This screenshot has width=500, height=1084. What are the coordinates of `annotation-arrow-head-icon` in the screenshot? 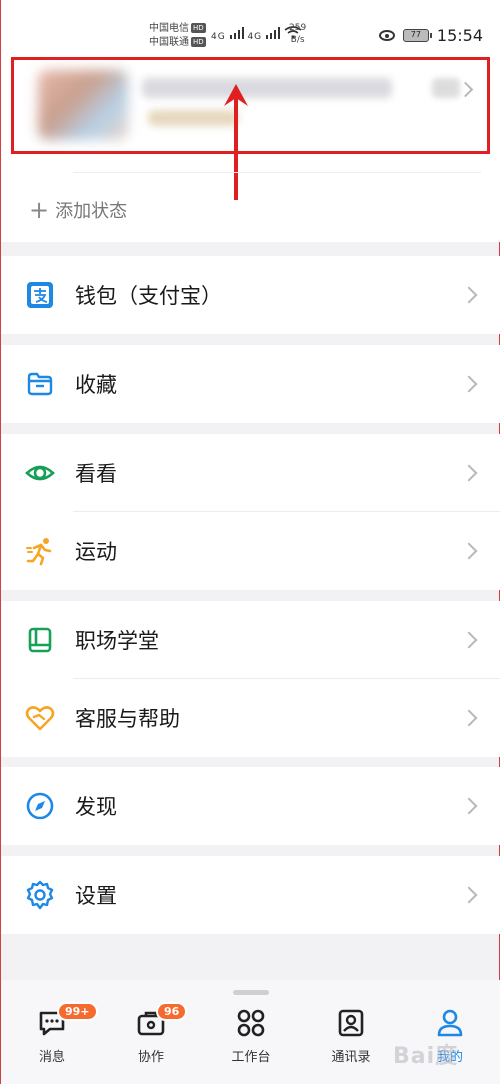 It's located at (236, 95).